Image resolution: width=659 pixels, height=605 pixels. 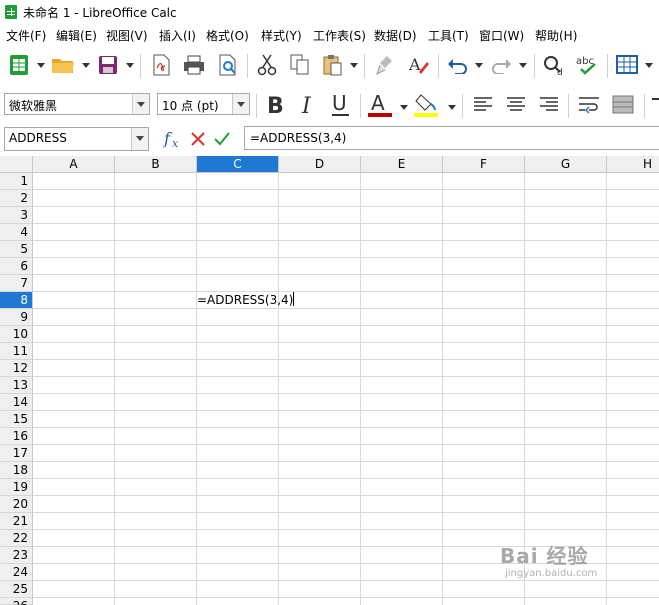 What do you see at coordinates (63, 65) in the screenshot?
I see `open-folder-icon` at bounding box center [63, 65].